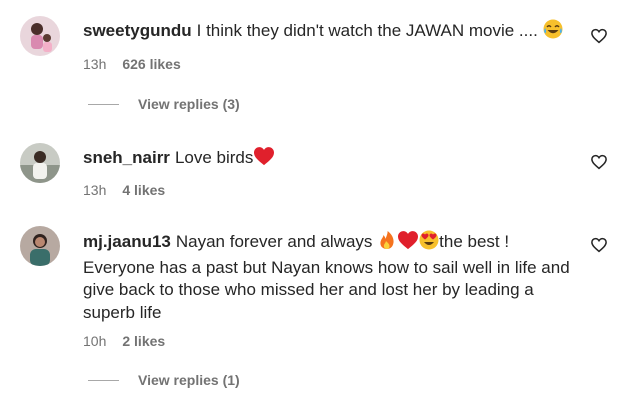  I want to click on comment-text: sneh_nairr Love birds, so click(333, 159).